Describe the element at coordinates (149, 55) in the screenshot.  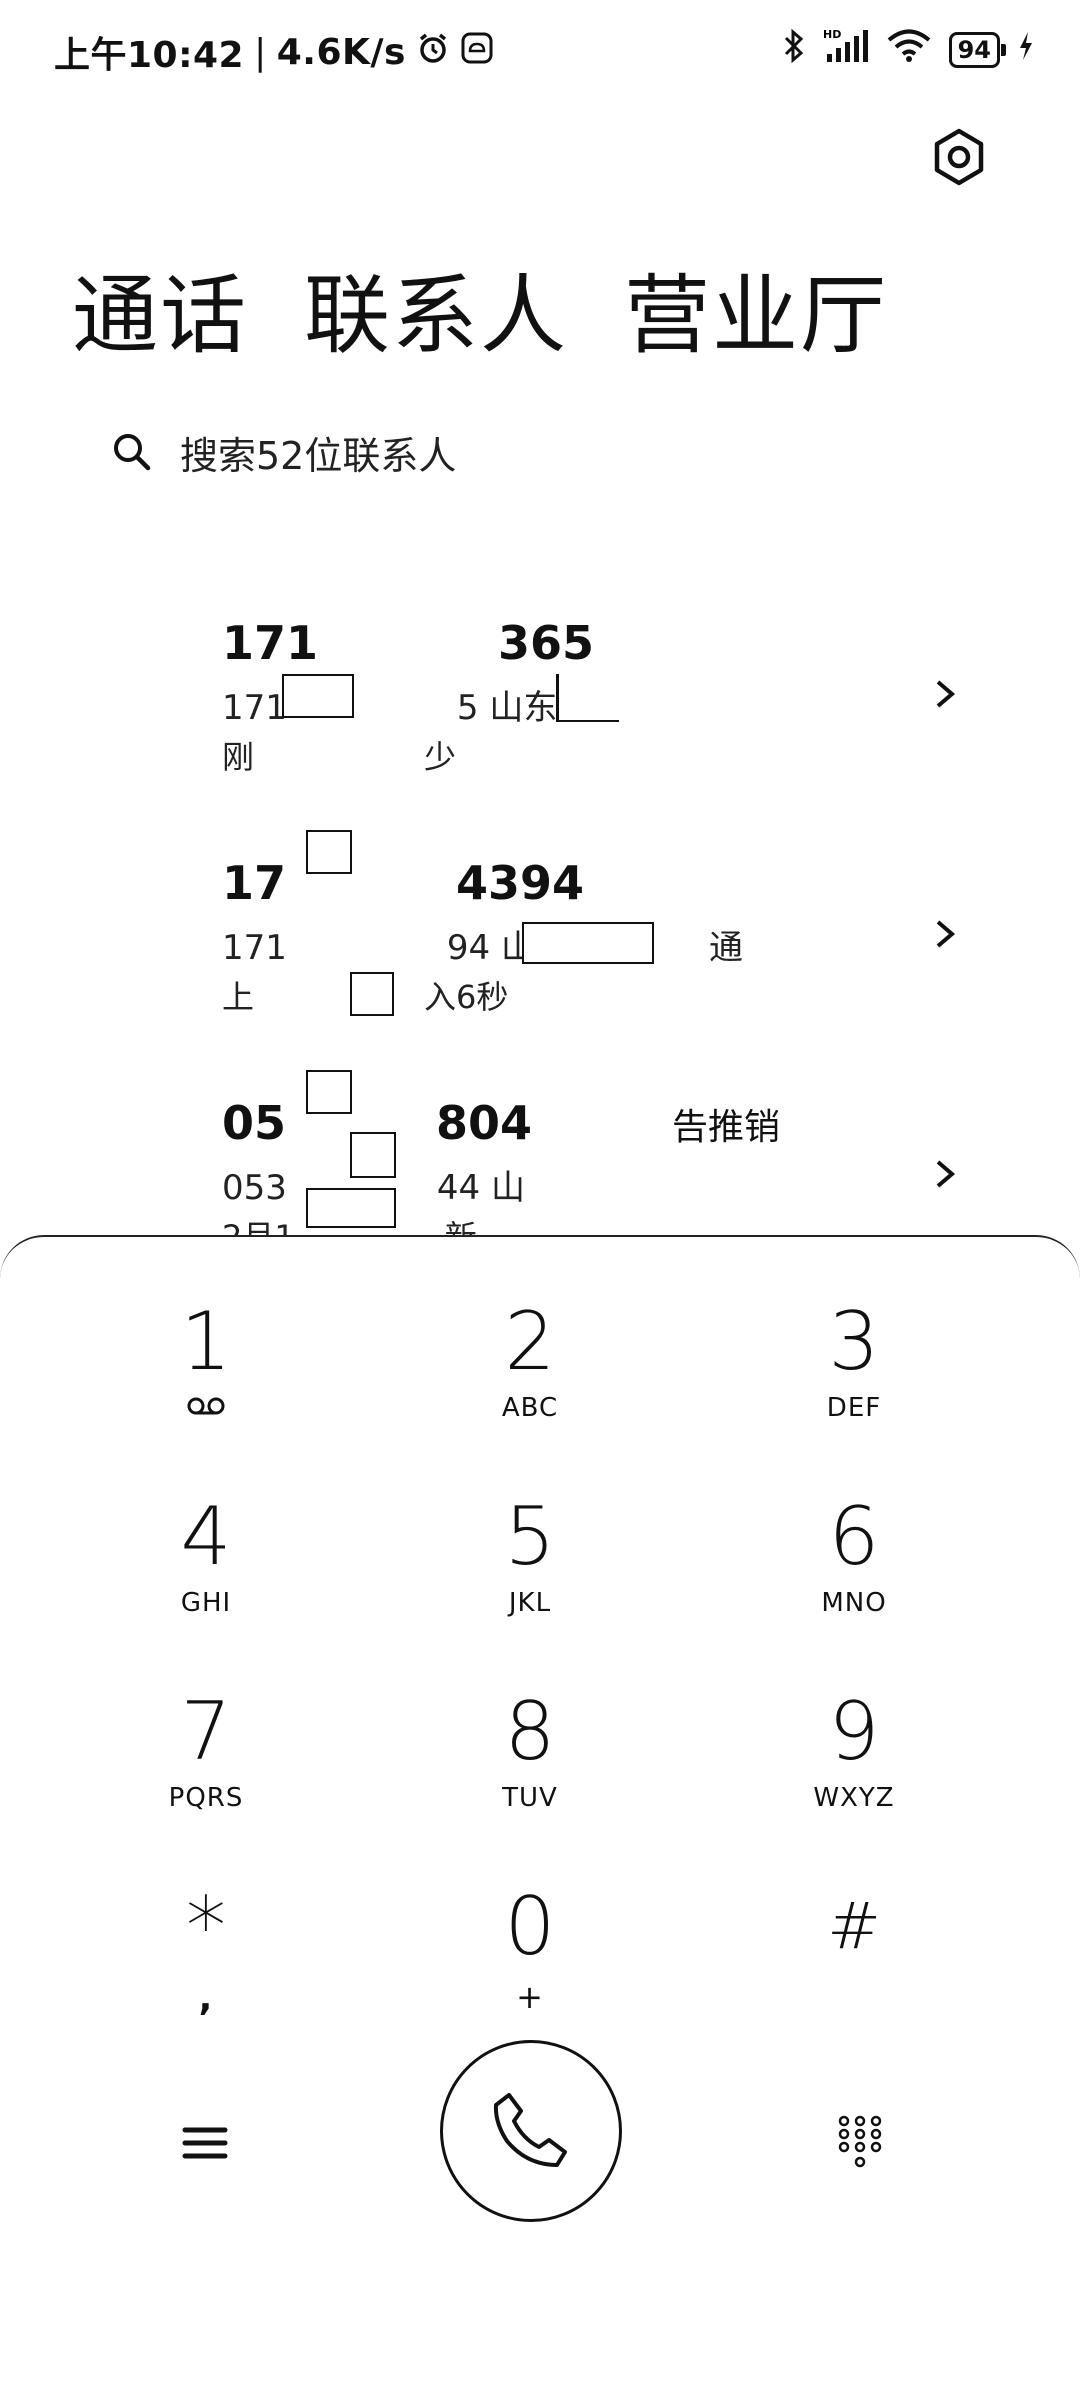
I see `status-time: 上午10:42` at that location.